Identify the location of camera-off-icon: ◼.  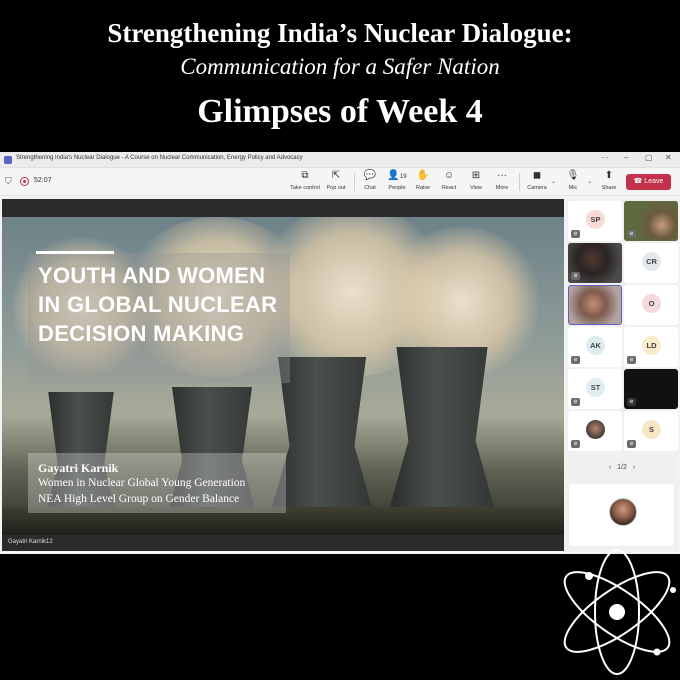
(537, 175).